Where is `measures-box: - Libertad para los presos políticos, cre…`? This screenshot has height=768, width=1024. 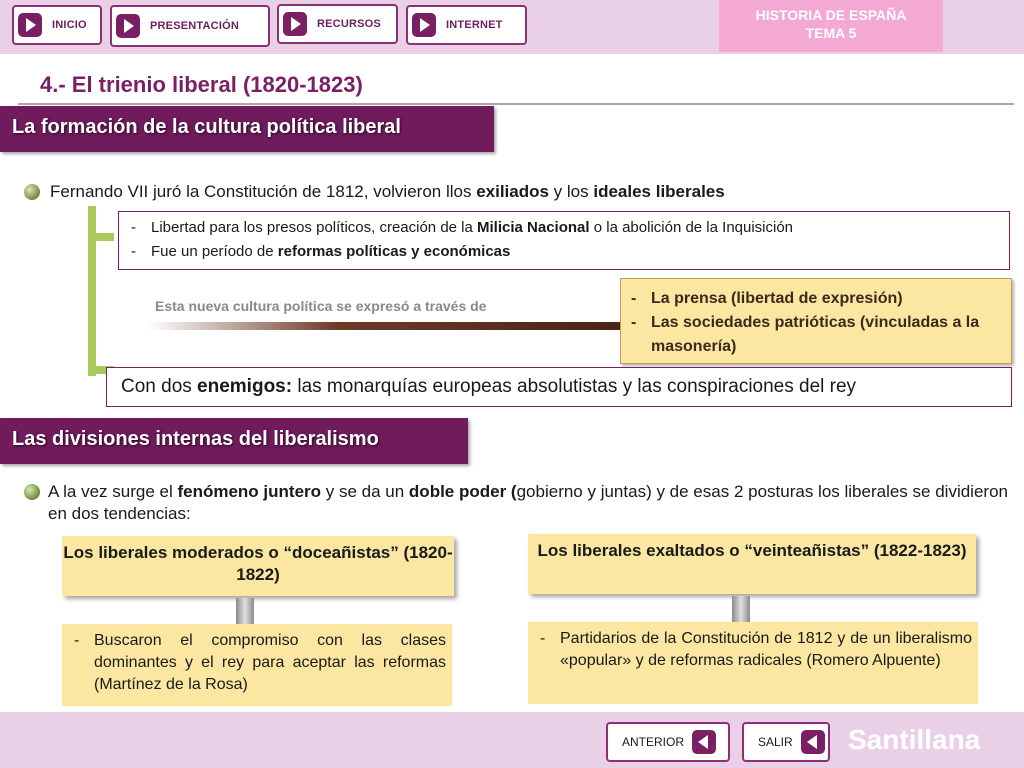
measures-box: - Libertad para los presos políticos, cre… is located at coordinates (564, 240).